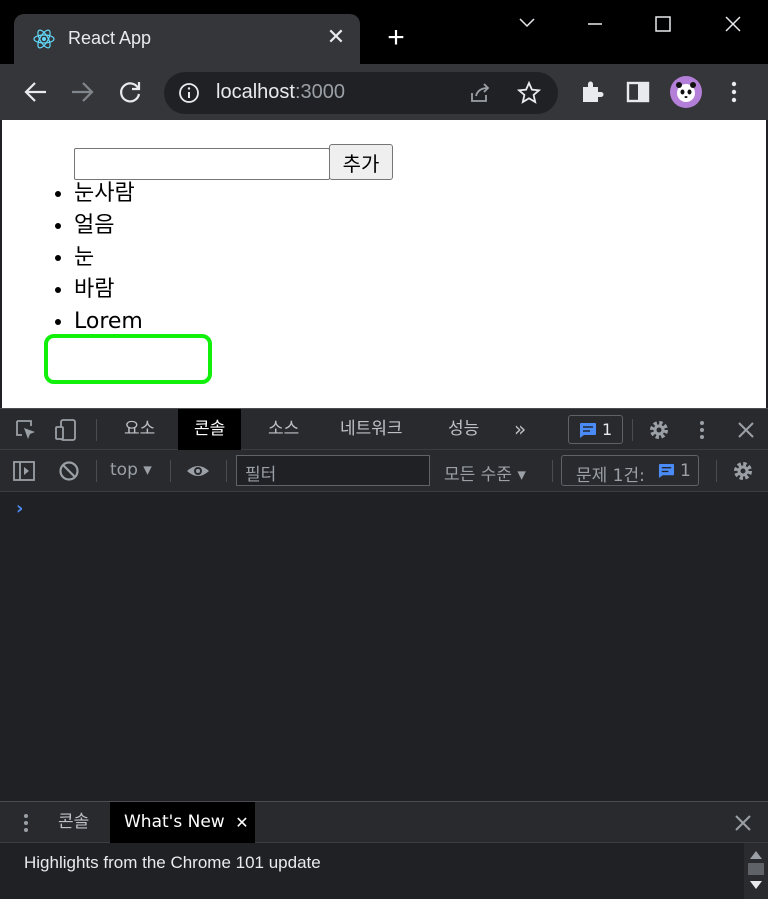 The image size is (768, 899). Describe the element at coordinates (210, 429) in the screenshot. I see `tab-console: 콘솔` at that location.